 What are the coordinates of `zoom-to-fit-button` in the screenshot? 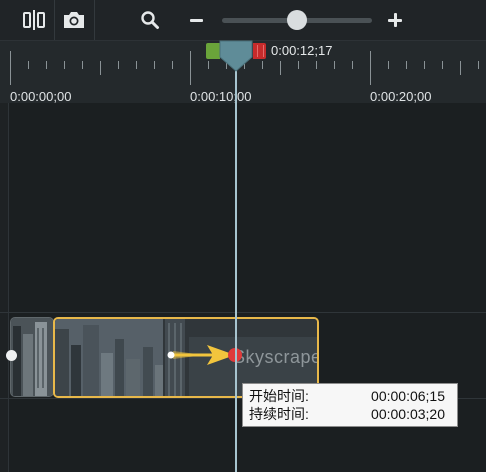 It's located at (150, 20).